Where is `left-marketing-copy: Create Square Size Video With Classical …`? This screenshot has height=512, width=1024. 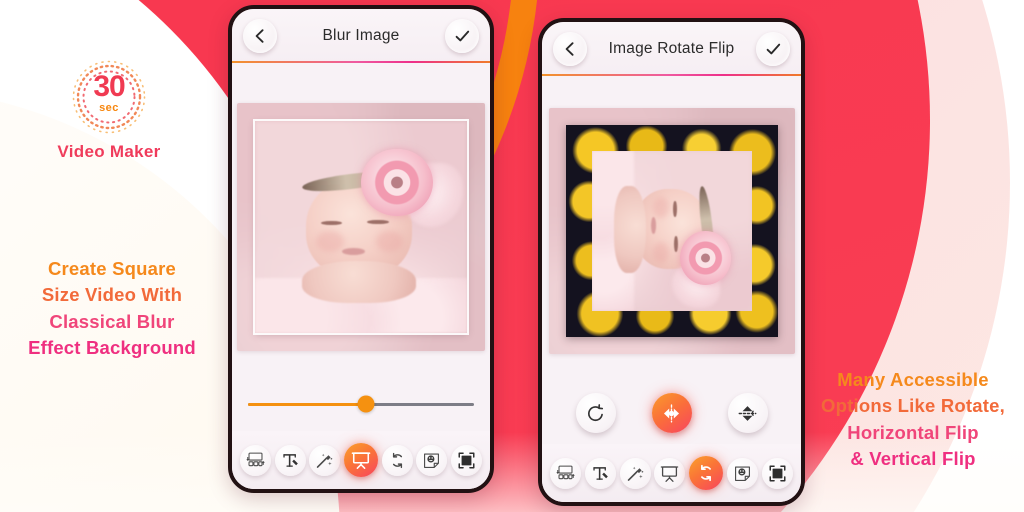 left-marketing-copy: Create Square Size Video With Classical … is located at coordinates (112, 308).